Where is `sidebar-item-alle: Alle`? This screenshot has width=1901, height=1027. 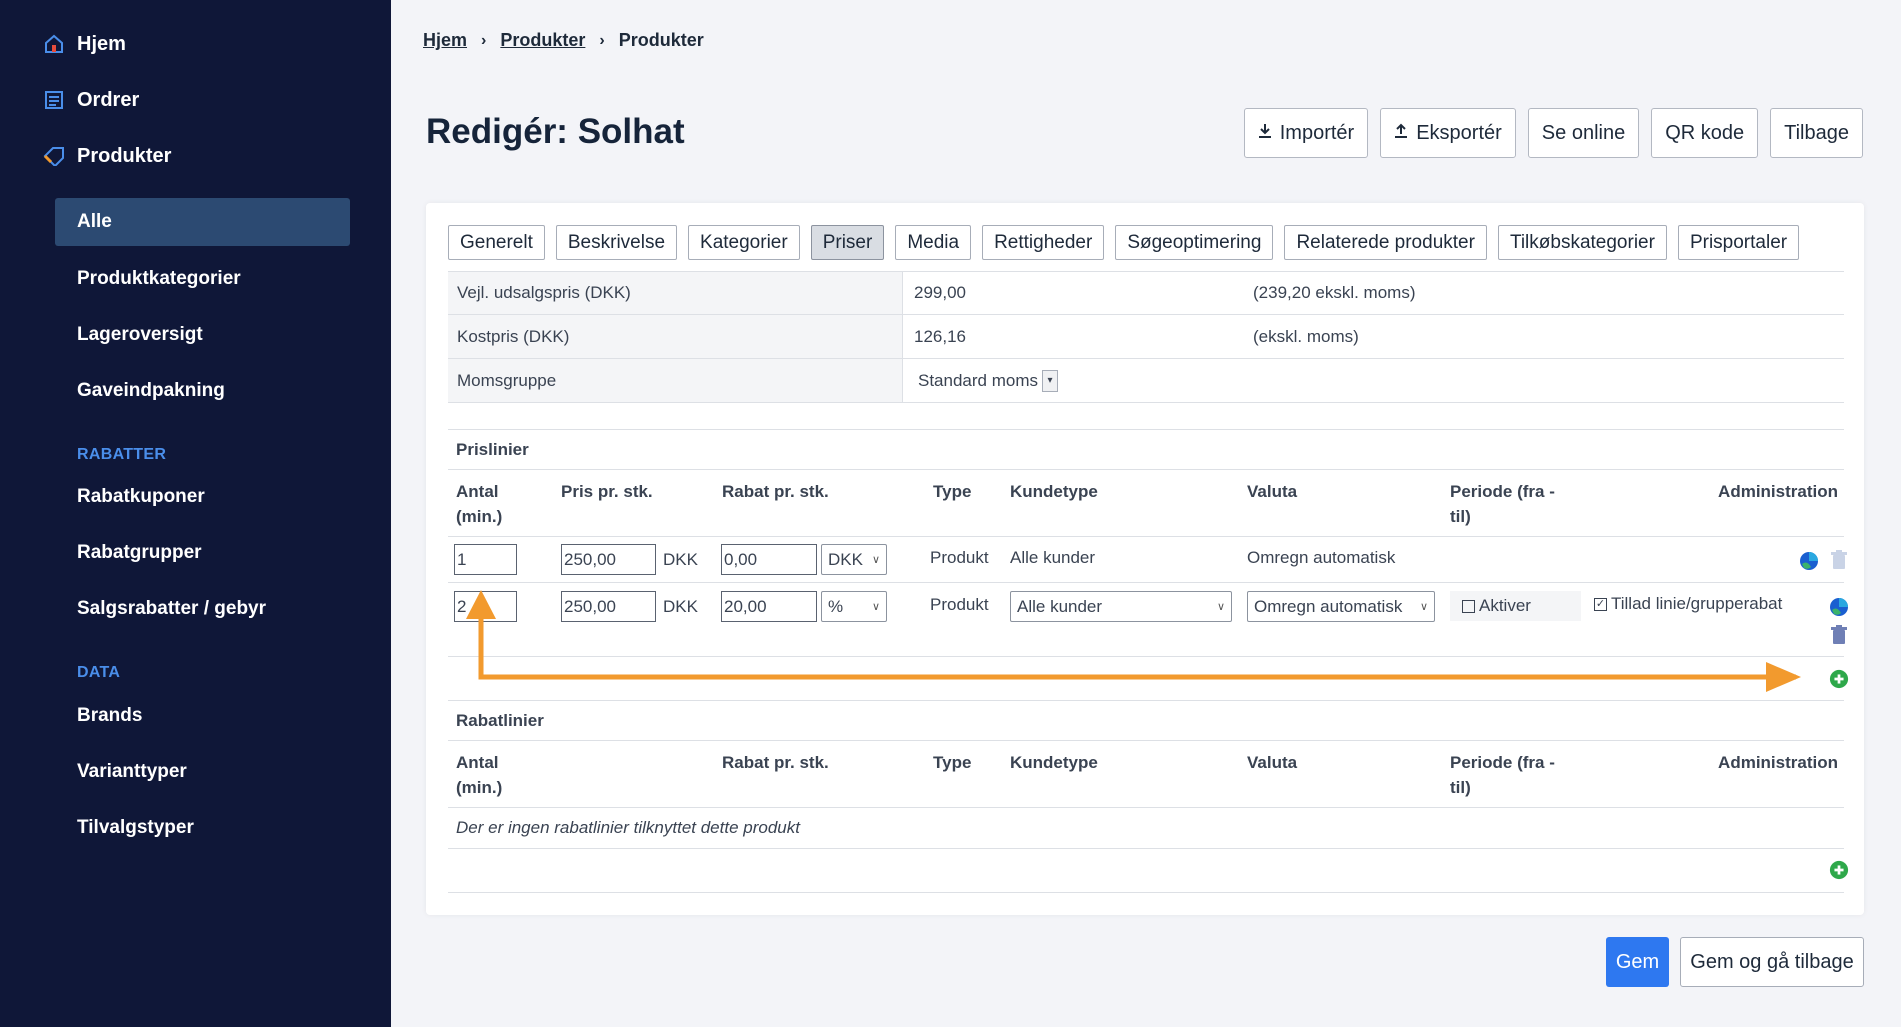
sidebar-item-alle: Alle is located at coordinates (202, 222).